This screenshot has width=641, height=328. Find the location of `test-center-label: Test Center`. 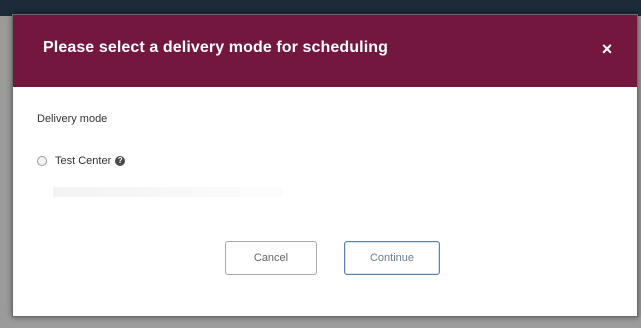

test-center-label: Test Center is located at coordinates (83, 161).